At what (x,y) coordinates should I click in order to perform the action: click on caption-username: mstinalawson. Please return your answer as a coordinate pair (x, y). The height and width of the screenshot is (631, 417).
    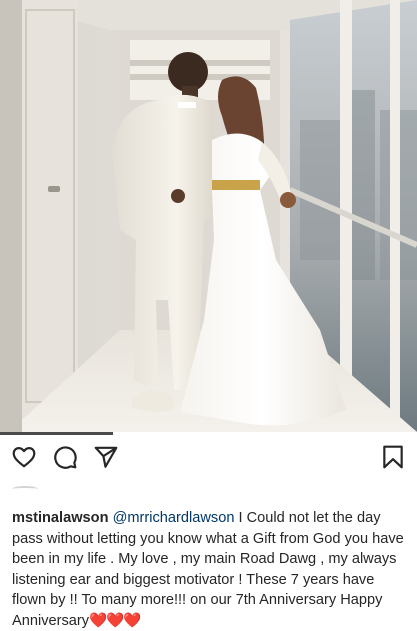
    Looking at the image, I should click on (60, 518).